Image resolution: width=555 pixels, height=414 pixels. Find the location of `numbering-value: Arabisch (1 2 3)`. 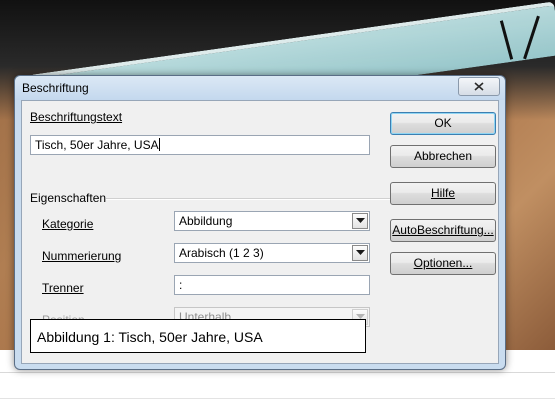

numbering-value: Arabisch (1 2 3) is located at coordinates (221, 253).